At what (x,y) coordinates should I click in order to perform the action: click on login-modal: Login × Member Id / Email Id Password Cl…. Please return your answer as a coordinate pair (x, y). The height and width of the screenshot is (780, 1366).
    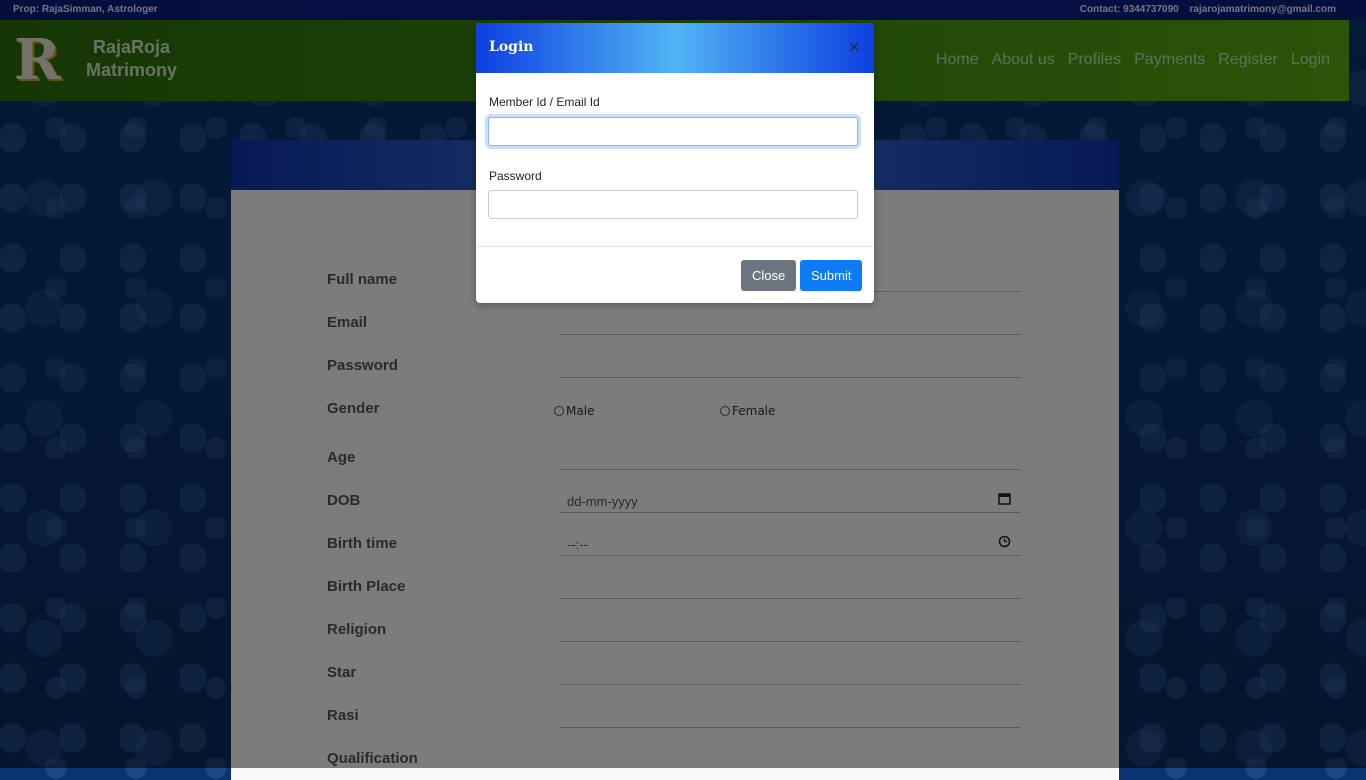
    Looking at the image, I should click on (675, 163).